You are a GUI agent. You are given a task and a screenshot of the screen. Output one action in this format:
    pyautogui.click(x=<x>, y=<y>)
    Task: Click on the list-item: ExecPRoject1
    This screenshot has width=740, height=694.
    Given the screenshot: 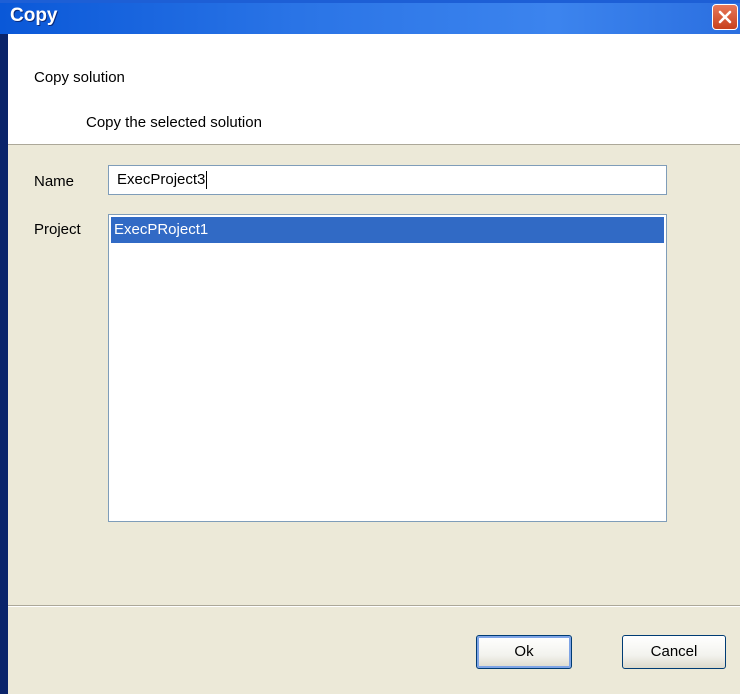 What is the action you would take?
    pyautogui.click(x=387, y=230)
    